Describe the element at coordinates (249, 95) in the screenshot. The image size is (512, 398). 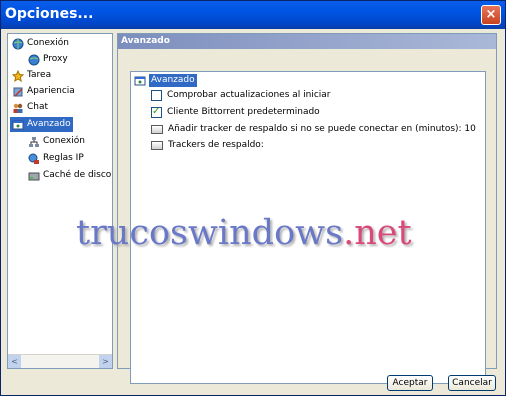
I see `option-label: Comprobar actualizaciones al iniciar` at that location.